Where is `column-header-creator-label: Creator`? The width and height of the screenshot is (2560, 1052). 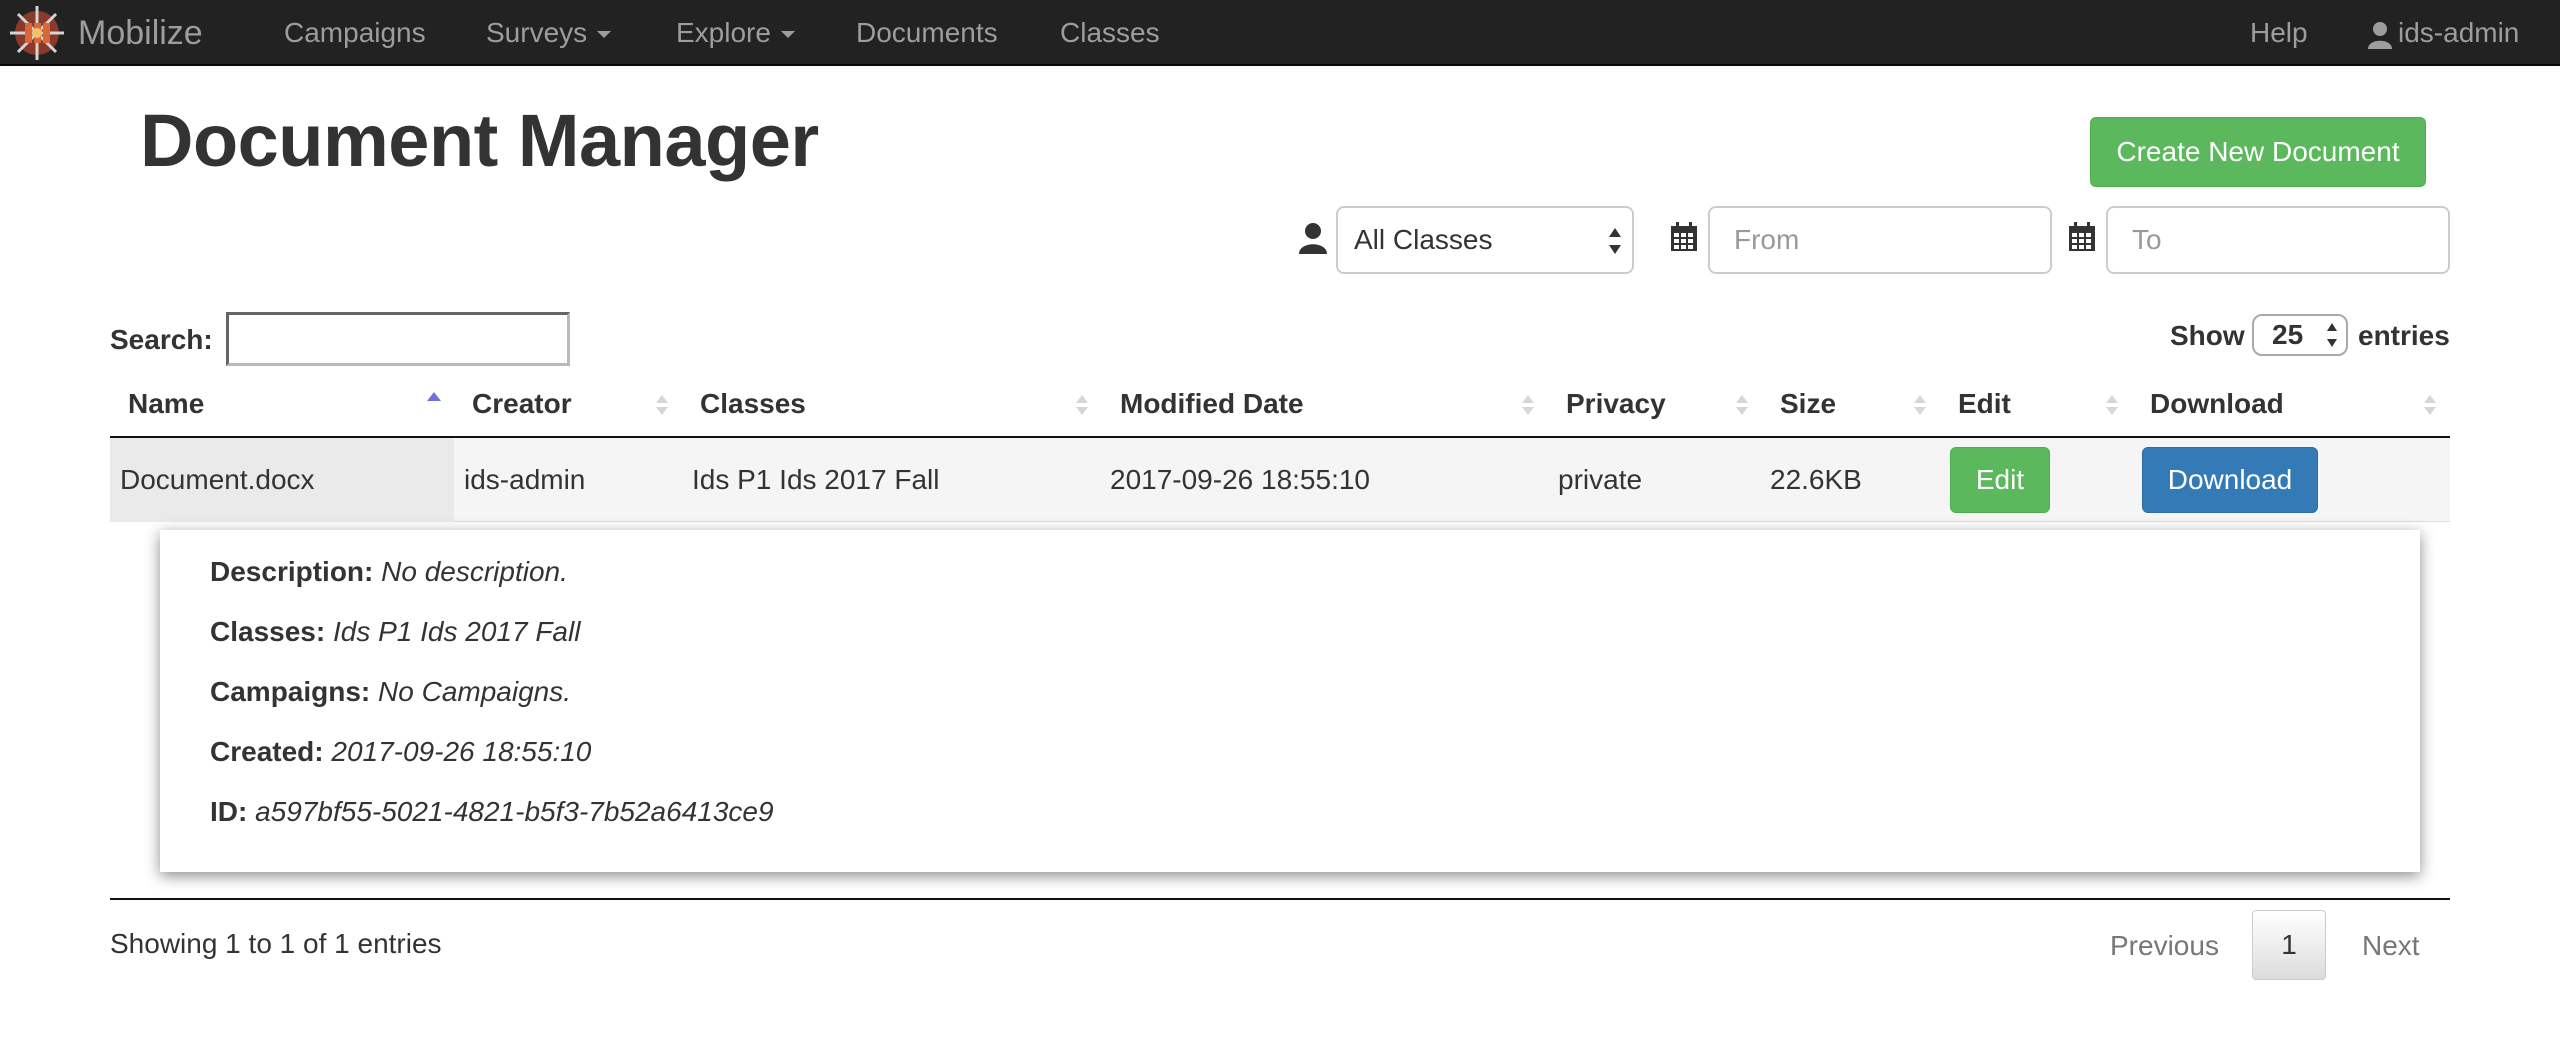 column-header-creator-label: Creator is located at coordinates (522, 403).